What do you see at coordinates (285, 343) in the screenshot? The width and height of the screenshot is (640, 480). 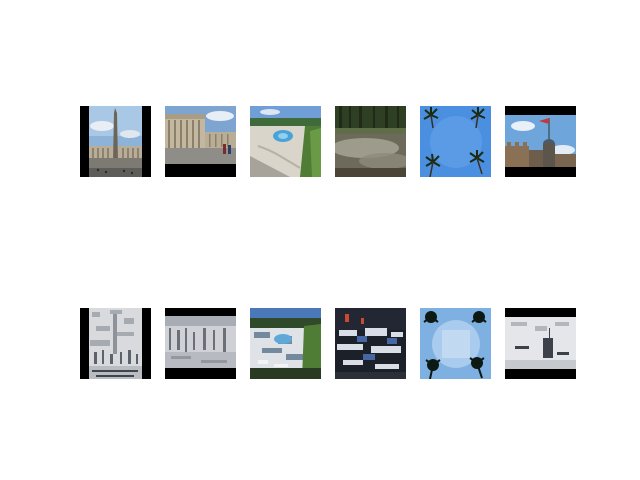 I see `hot-spring-pool-reconstruction` at bounding box center [285, 343].